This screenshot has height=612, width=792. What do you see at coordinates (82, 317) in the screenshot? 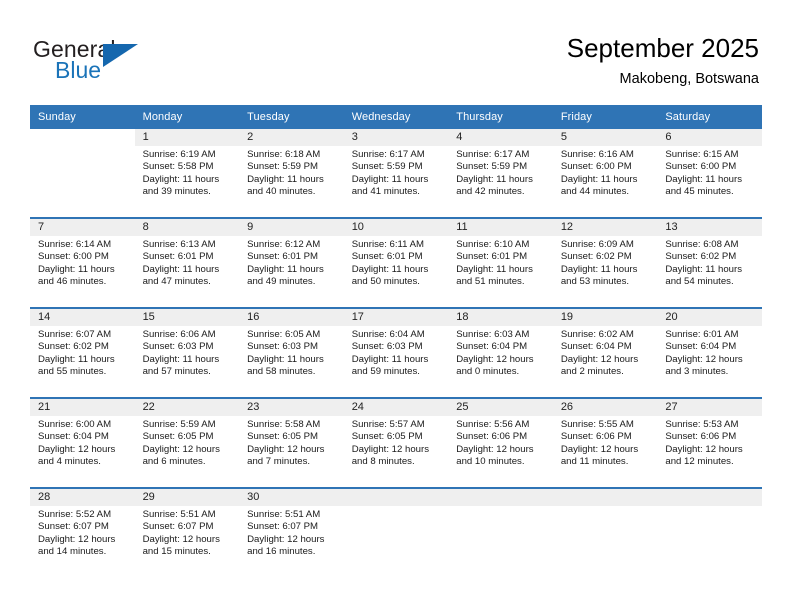
I see `day-number: 14` at bounding box center [82, 317].